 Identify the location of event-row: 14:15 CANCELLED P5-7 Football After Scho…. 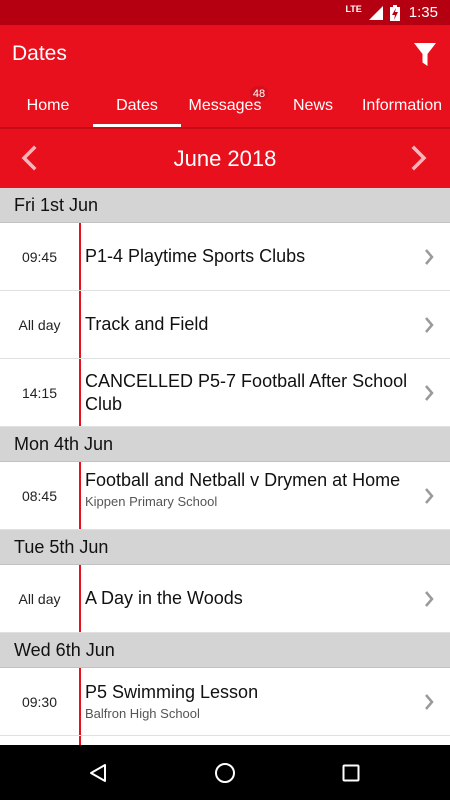
(225, 393).